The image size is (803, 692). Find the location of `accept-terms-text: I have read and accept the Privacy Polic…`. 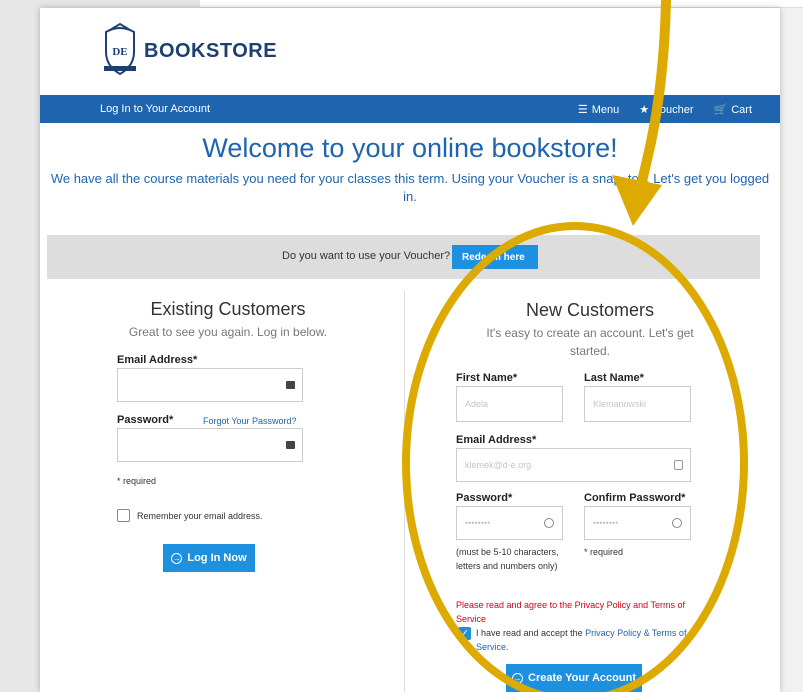

accept-terms-text: I have read and accept the Privacy Polic… is located at coordinates (586, 640).